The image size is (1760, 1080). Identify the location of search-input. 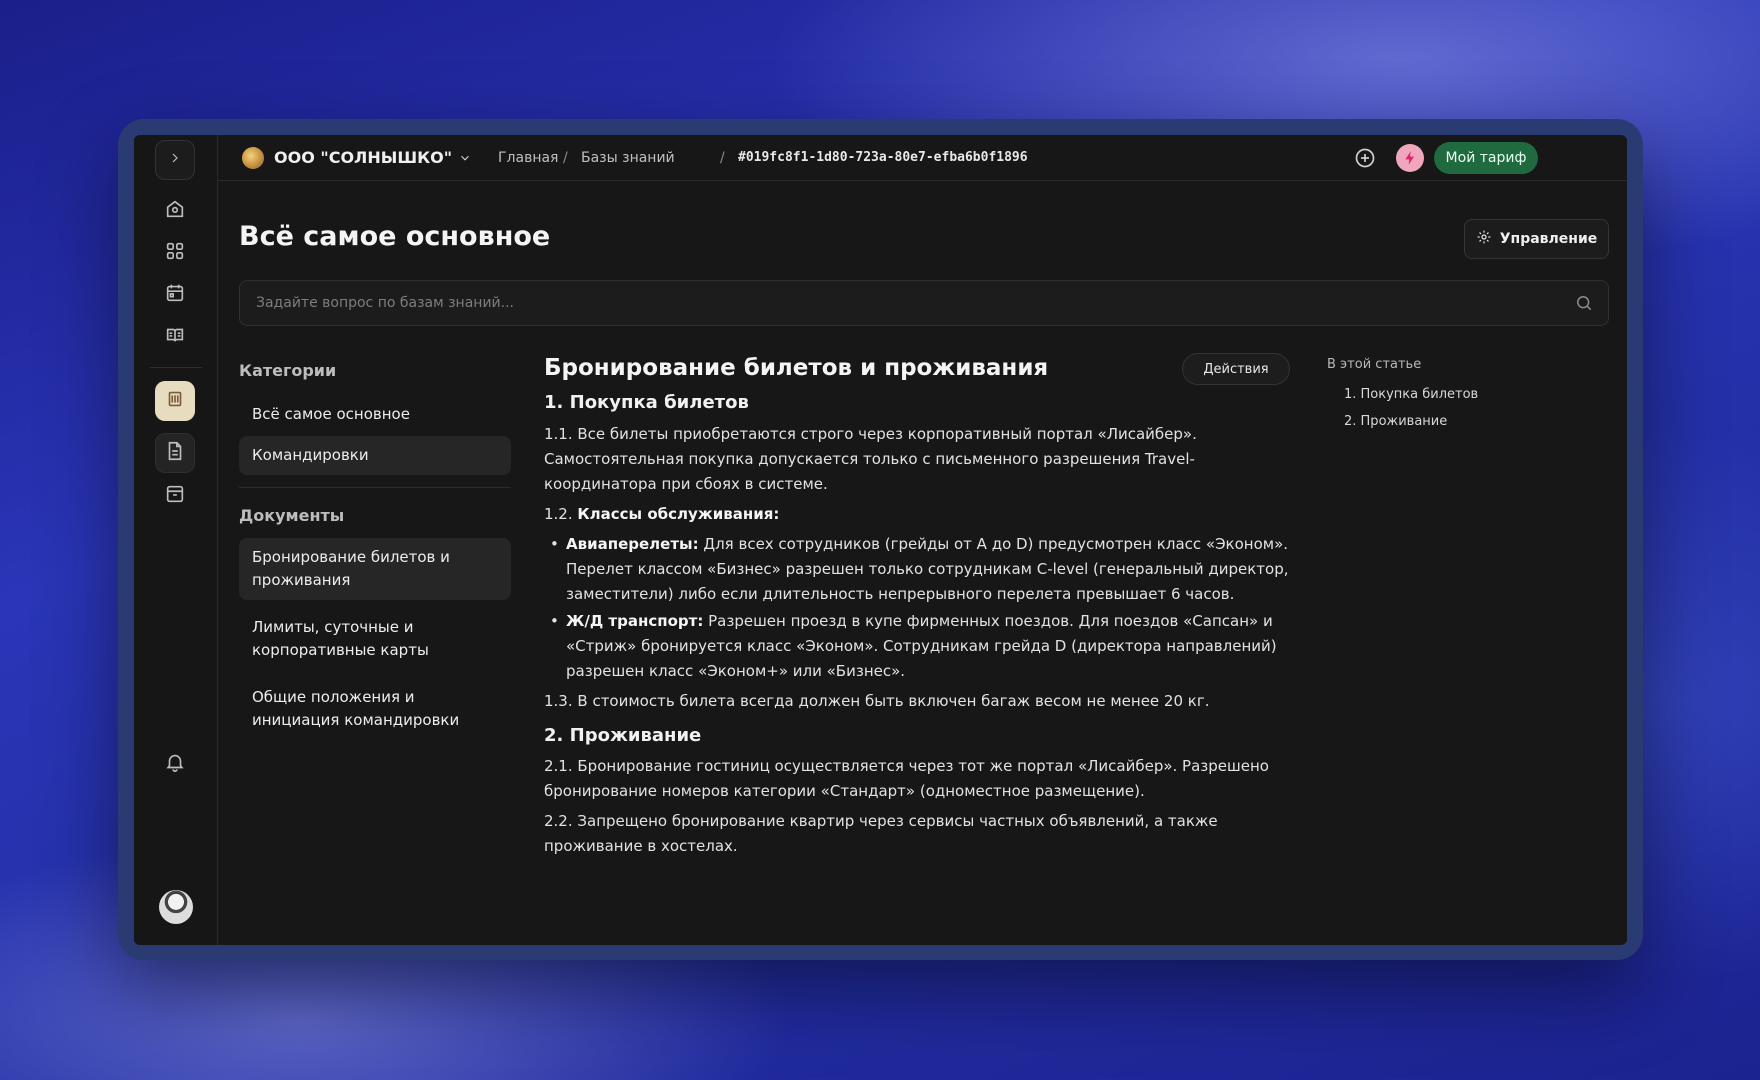
(906, 303).